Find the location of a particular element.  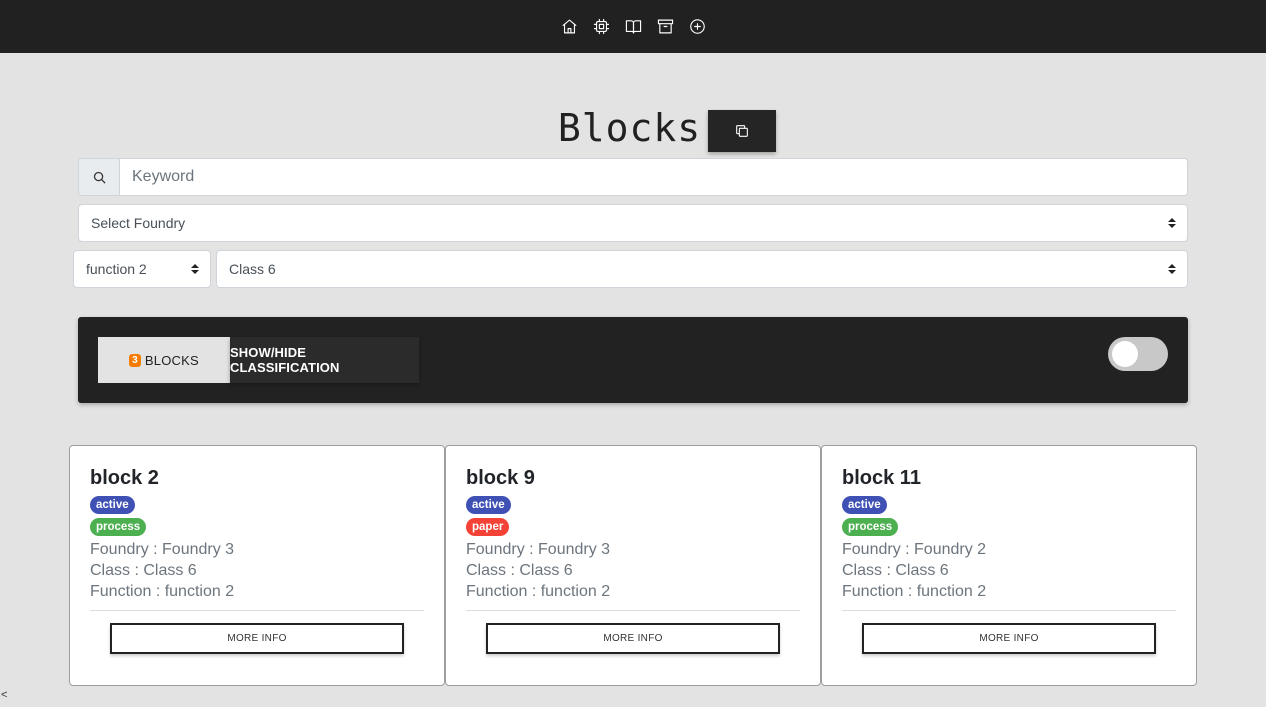

chip-icon is located at coordinates (601, 27).